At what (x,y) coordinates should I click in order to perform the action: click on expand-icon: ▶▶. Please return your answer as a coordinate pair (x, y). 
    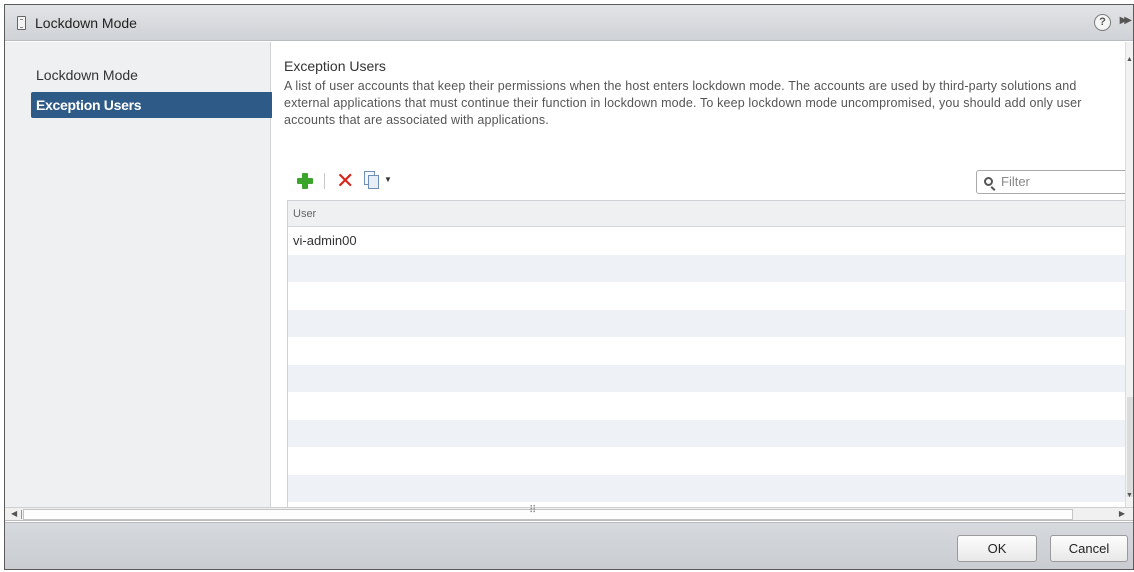
    Looking at the image, I should click on (1126, 20).